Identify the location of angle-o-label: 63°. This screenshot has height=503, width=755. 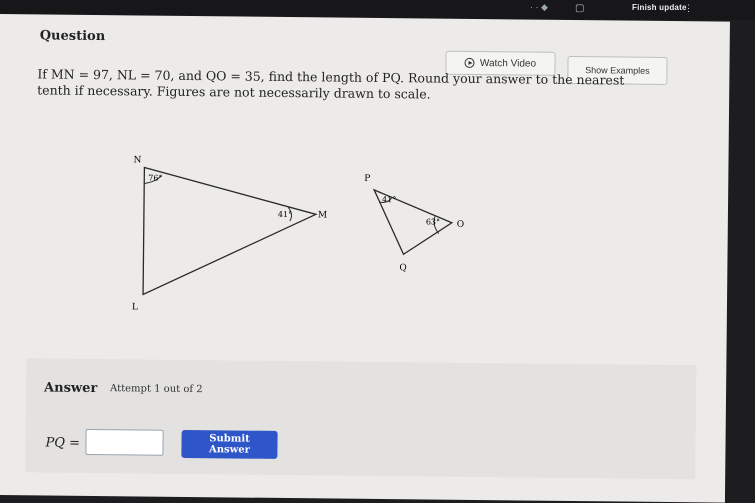
(433, 221).